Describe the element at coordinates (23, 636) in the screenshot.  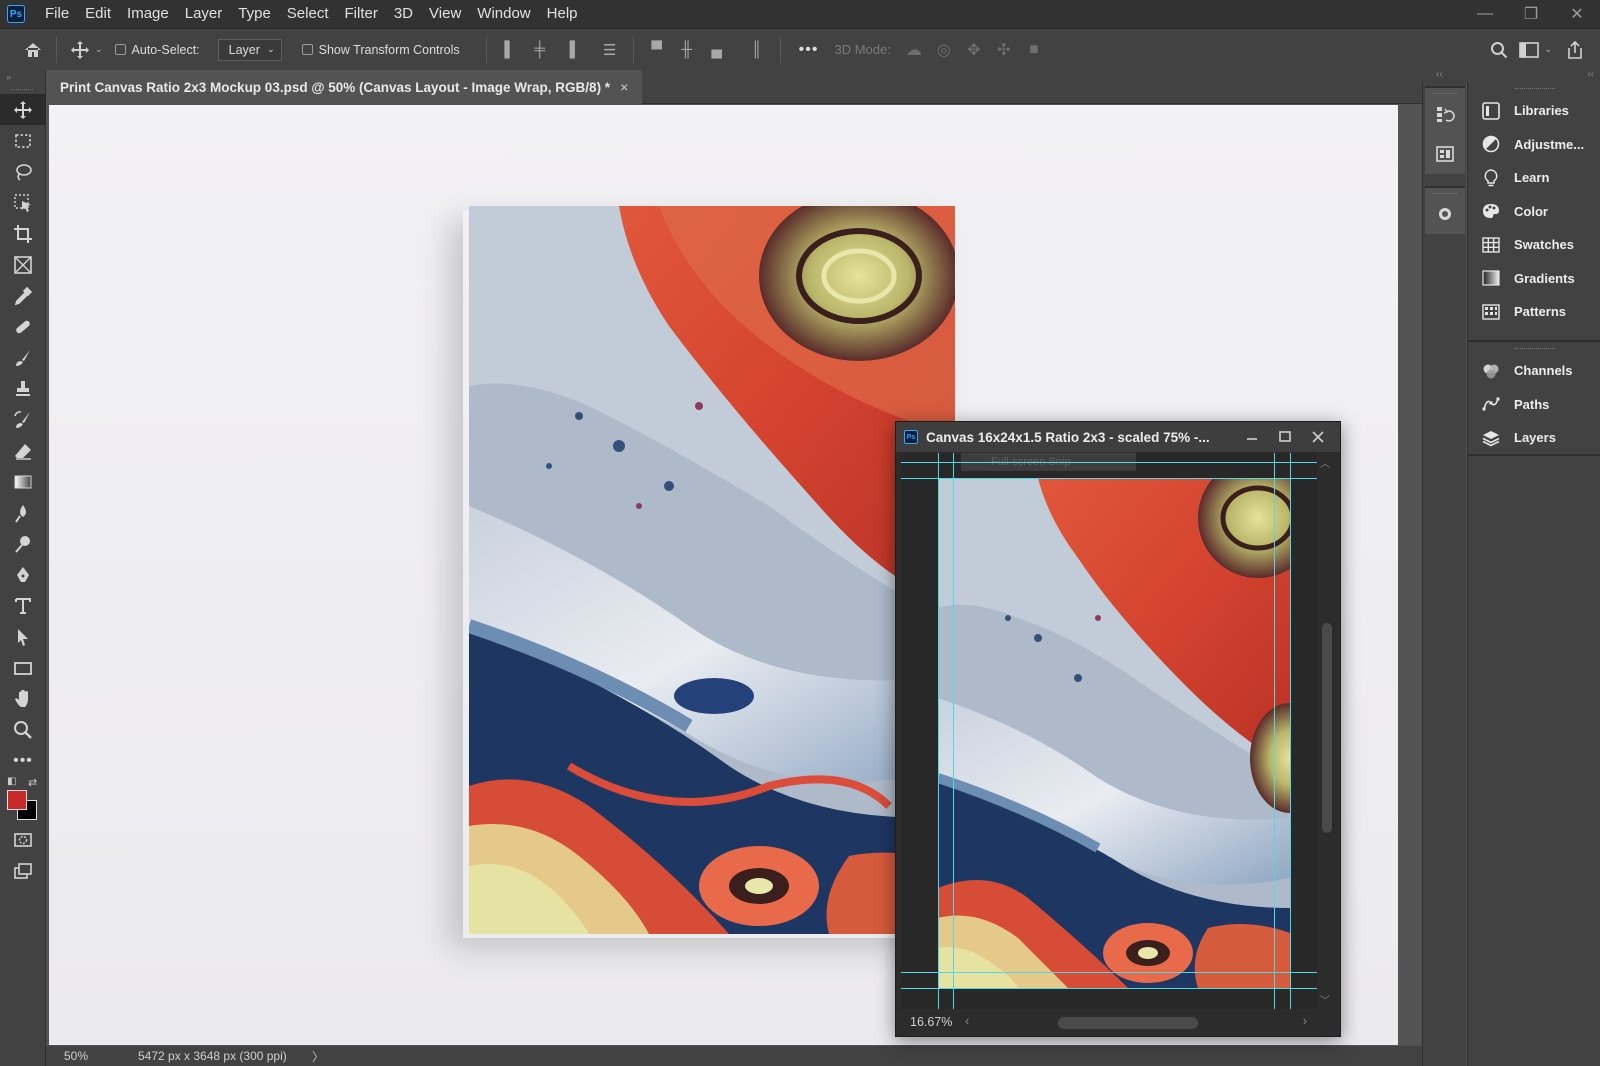
I see `path-selection-tool-icon` at that location.